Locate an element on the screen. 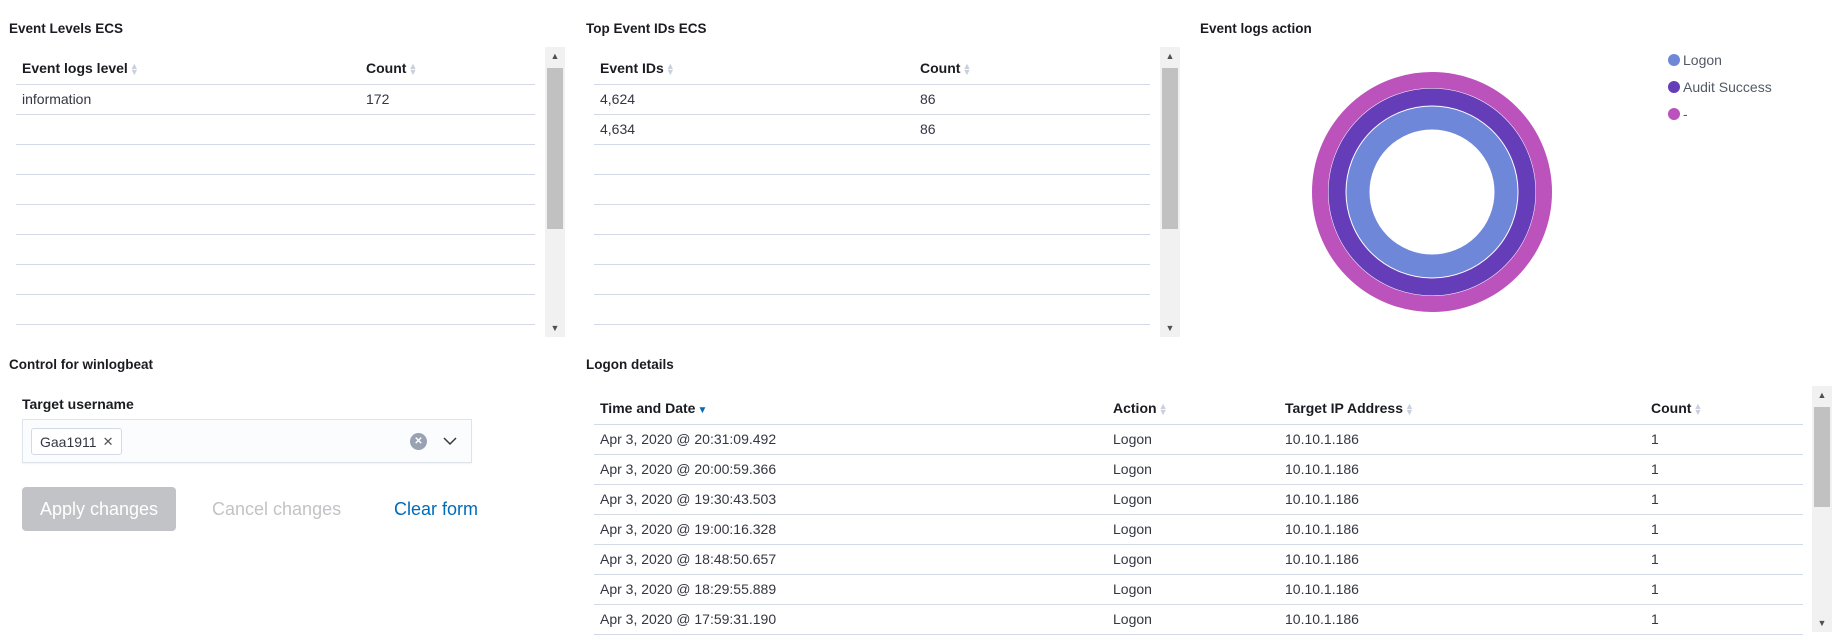  table-row: information 172 is located at coordinates (275, 99).